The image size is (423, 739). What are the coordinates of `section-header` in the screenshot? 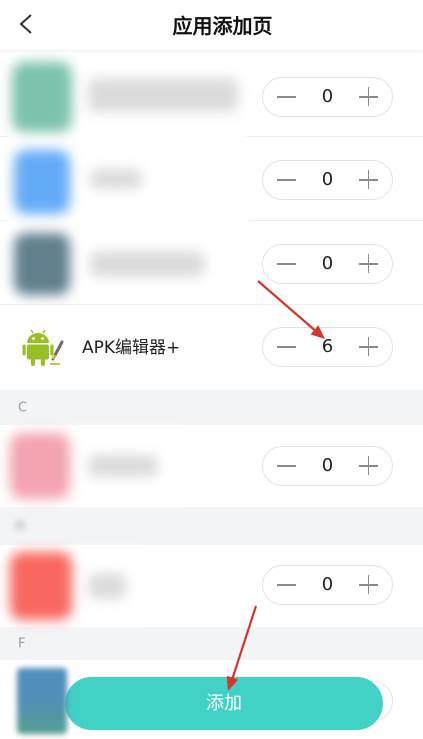 It's located at (211, 526).